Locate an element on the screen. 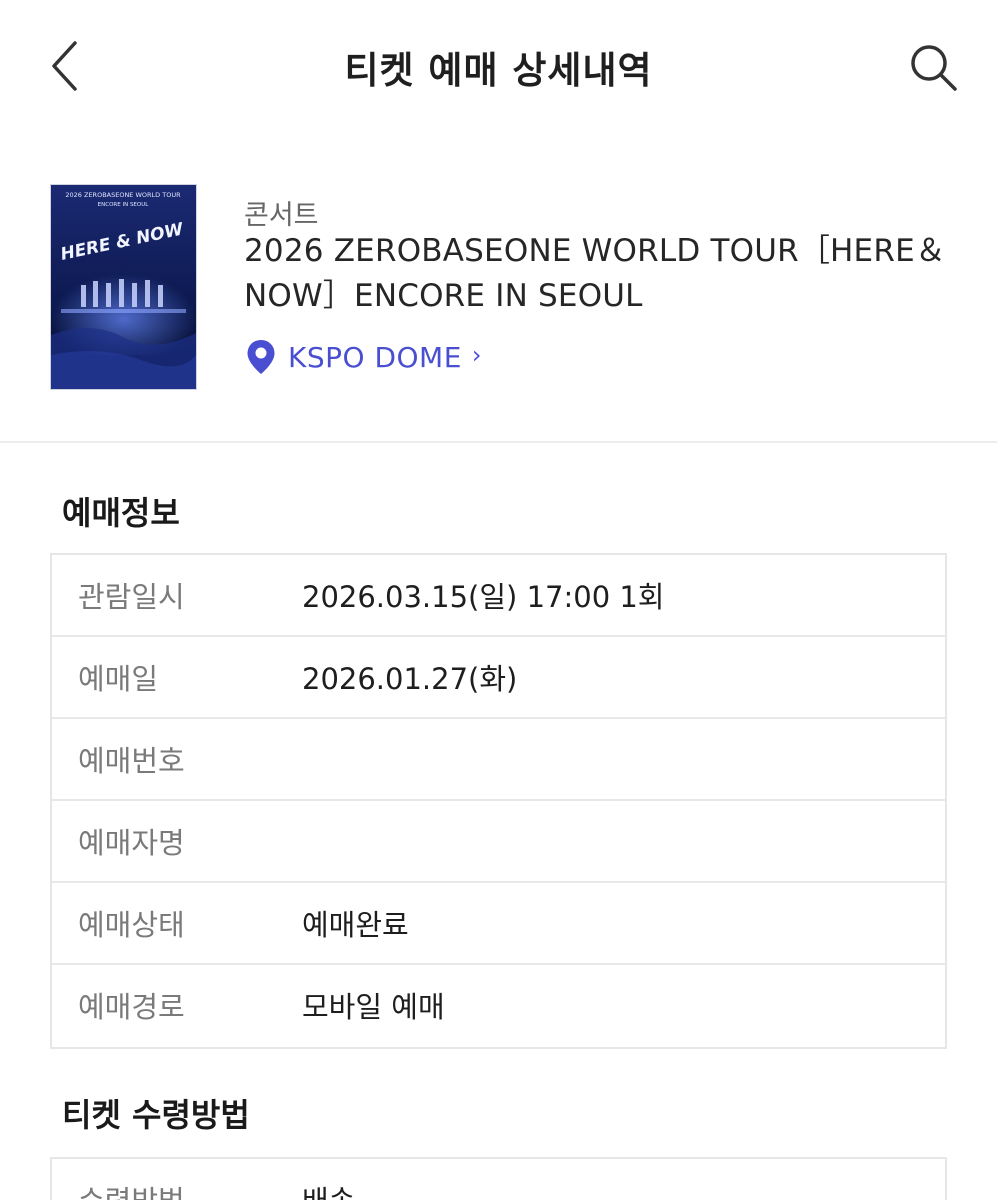 The height and width of the screenshot is (1200, 997). table-row: 예매번호 is located at coordinates (498, 760).